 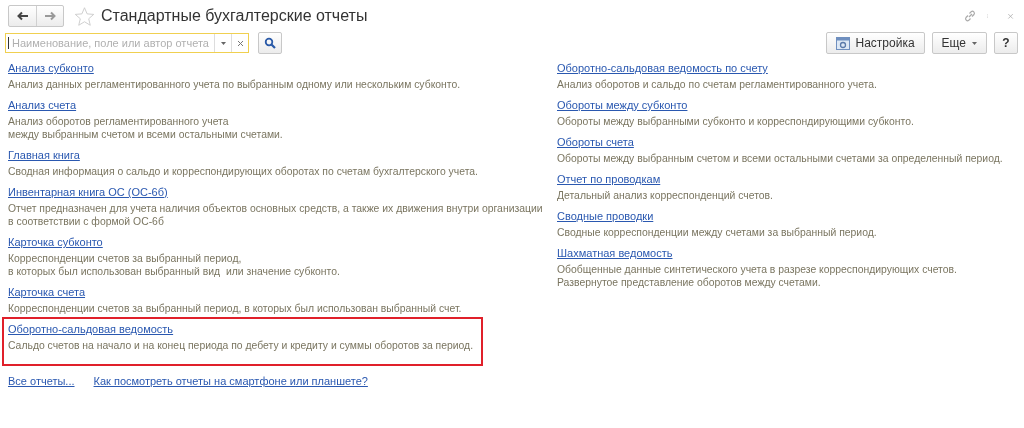 What do you see at coordinates (50, 16) in the screenshot?
I see `arrow-right-icon` at bounding box center [50, 16].